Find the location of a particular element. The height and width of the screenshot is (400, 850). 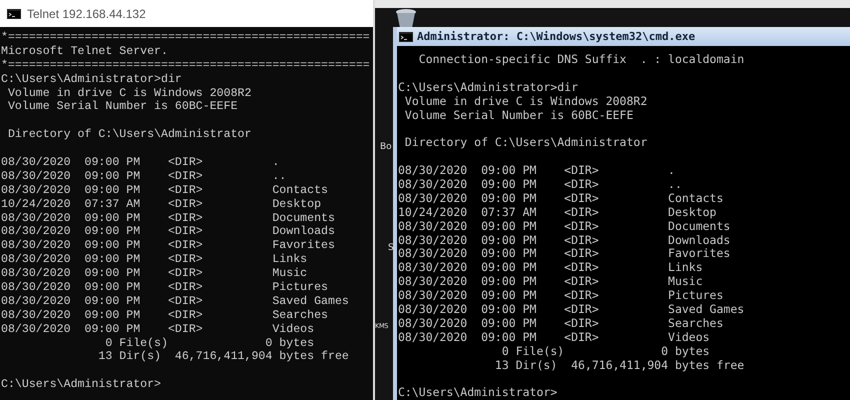

window-title: Telnet 192.168.44.132 is located at coordinates (86, 13).